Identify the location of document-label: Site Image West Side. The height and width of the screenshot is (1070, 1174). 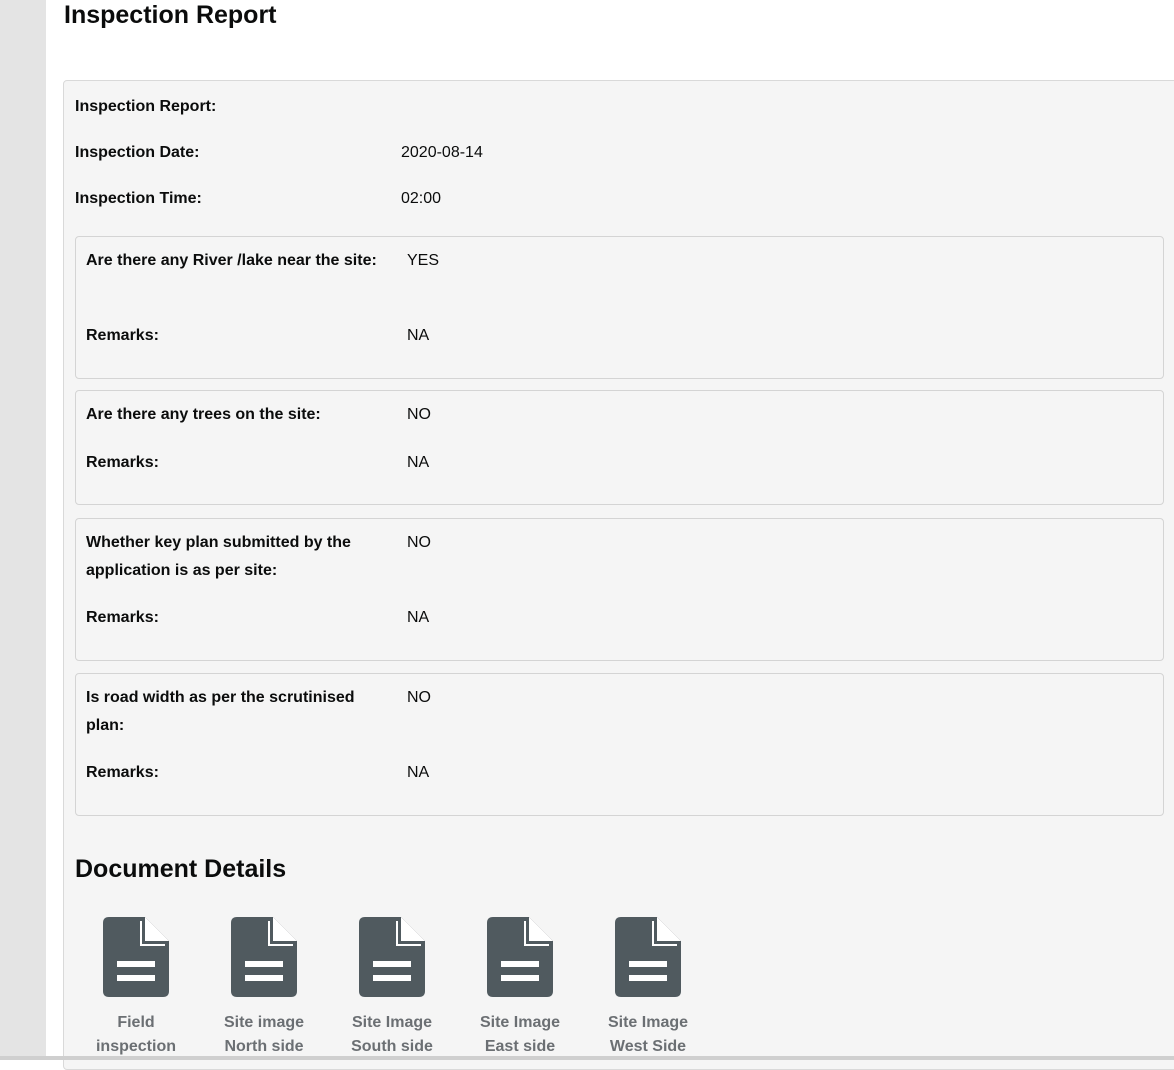
(648, 1035).